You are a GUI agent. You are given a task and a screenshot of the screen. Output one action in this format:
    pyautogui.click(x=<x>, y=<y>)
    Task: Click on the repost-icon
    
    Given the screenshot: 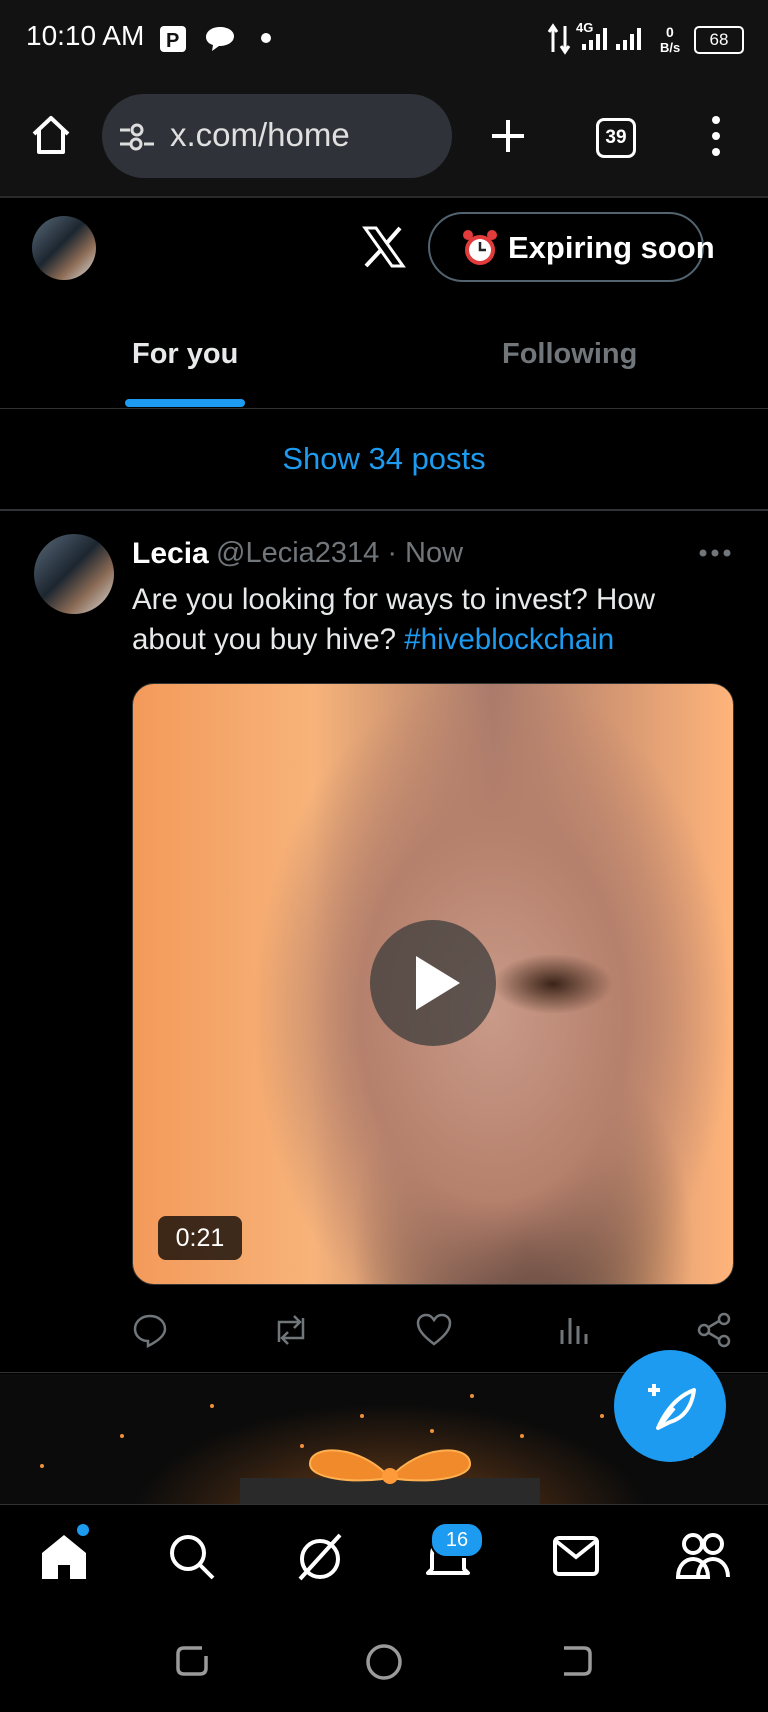 What is the action you would take?
    pyautogui.click(x=291, y=1330)
    